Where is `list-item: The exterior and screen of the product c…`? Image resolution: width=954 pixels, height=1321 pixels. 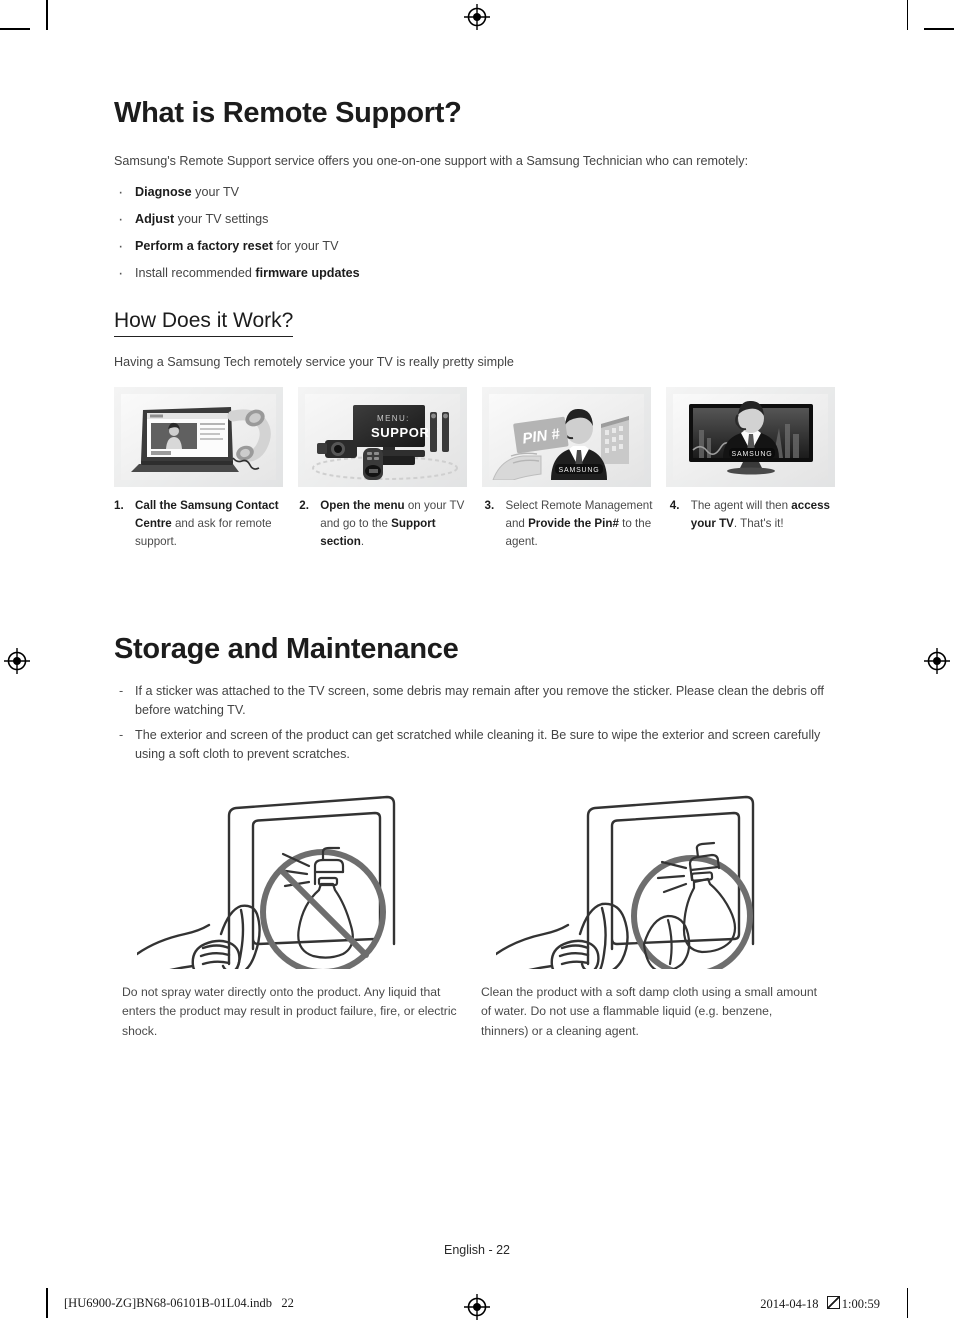 list-item: The exterior and screen of the product c… is located at coordinates (477, 745).